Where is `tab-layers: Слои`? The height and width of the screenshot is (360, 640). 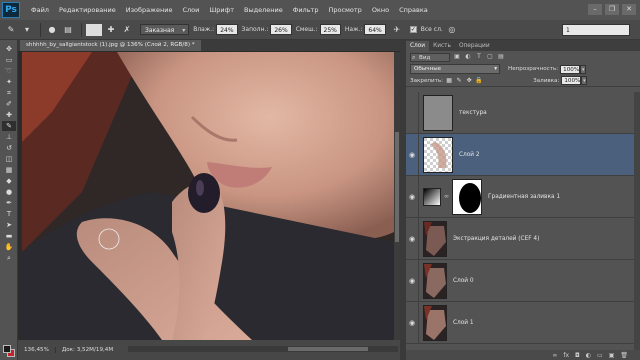 tab-layers: Слои is located at coordinates (418, 46).